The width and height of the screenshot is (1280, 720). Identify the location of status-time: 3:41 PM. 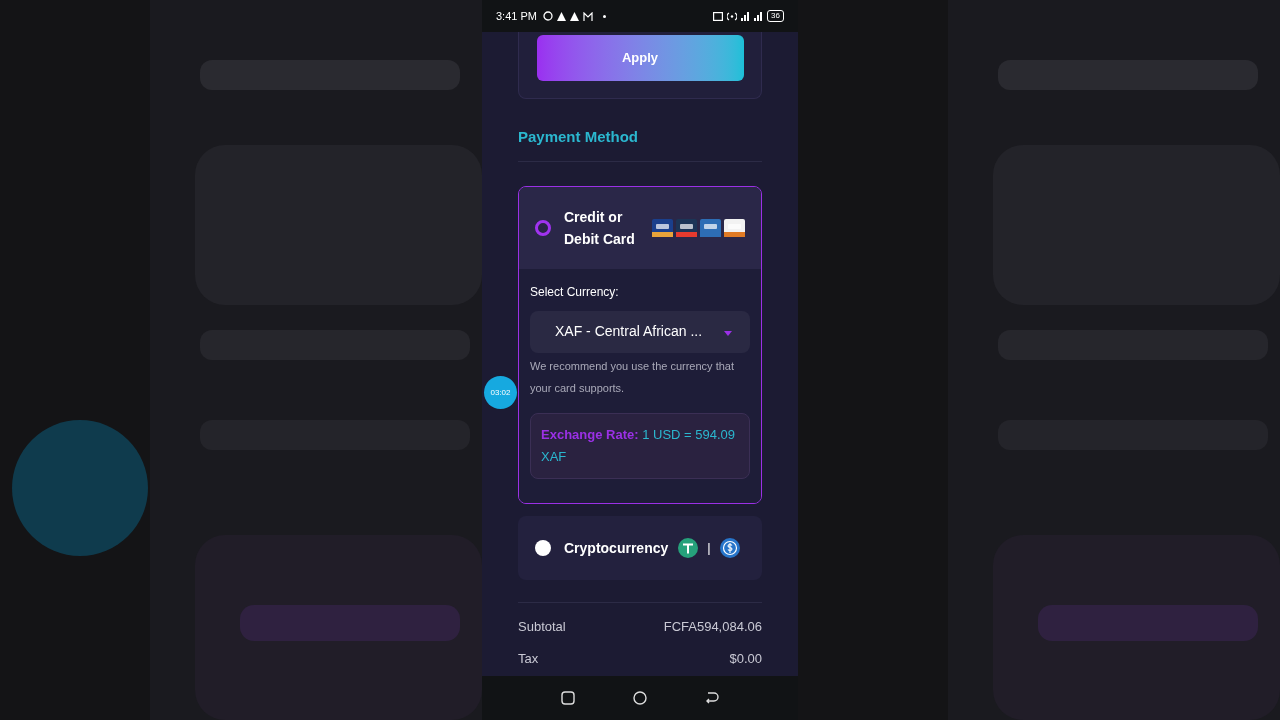
(516, 16).